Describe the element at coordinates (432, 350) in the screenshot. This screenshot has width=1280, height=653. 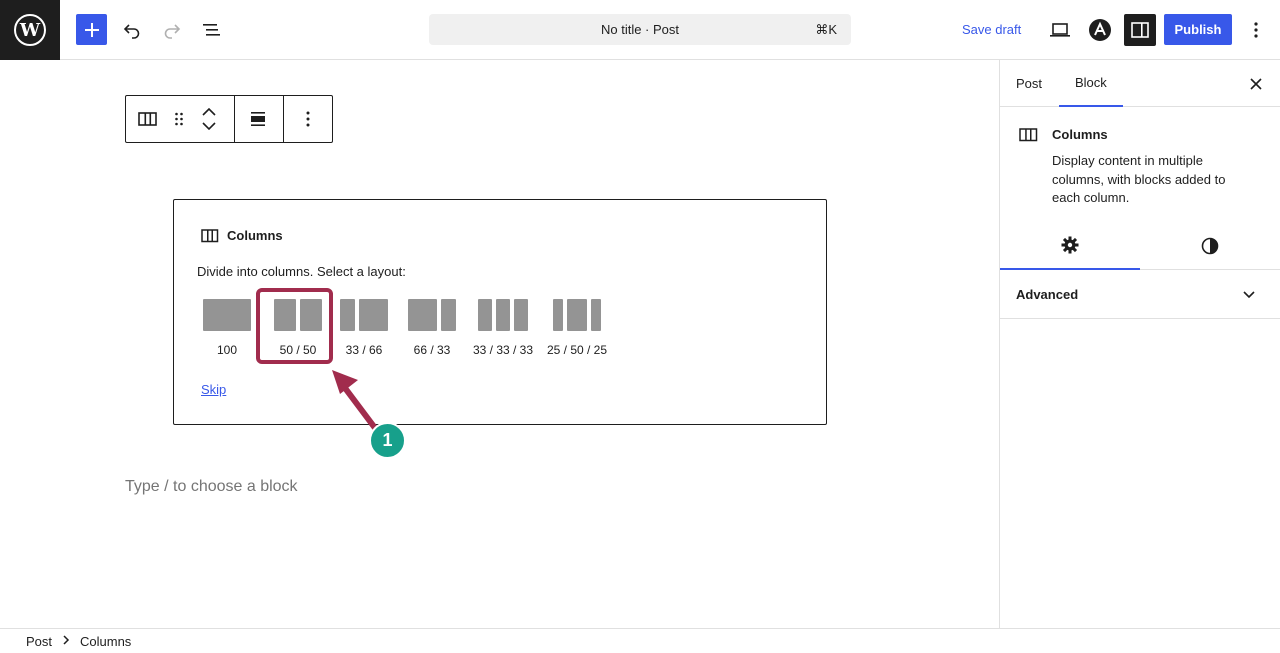
I see `variation-label: 66 / 33` at that location.